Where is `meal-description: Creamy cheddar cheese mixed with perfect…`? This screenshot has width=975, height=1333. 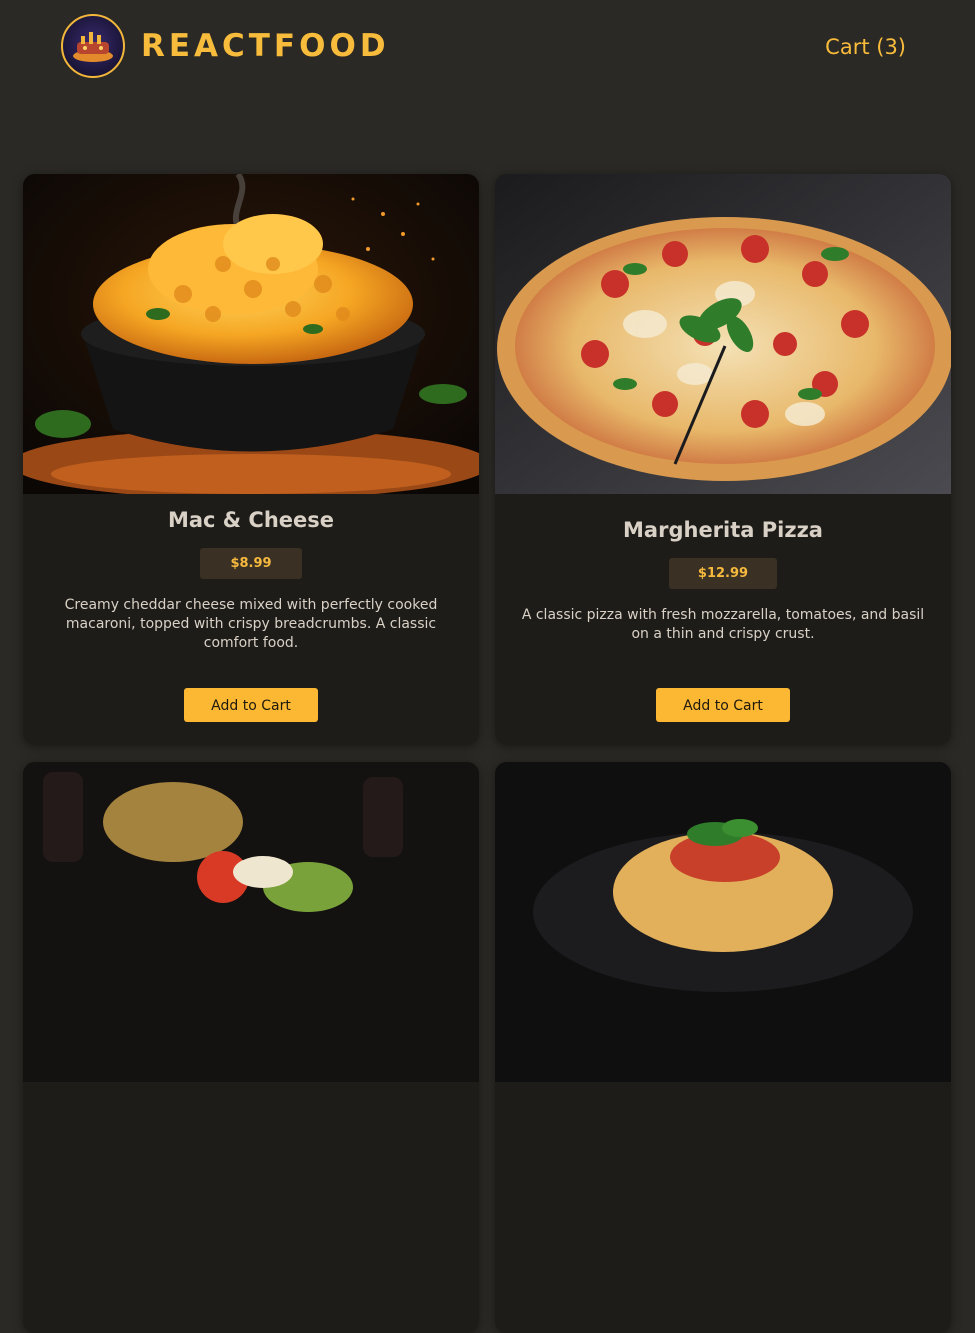
meal-description: Creamy cheddar cheese mixed with perfect… is located at coordinates (251, 624).